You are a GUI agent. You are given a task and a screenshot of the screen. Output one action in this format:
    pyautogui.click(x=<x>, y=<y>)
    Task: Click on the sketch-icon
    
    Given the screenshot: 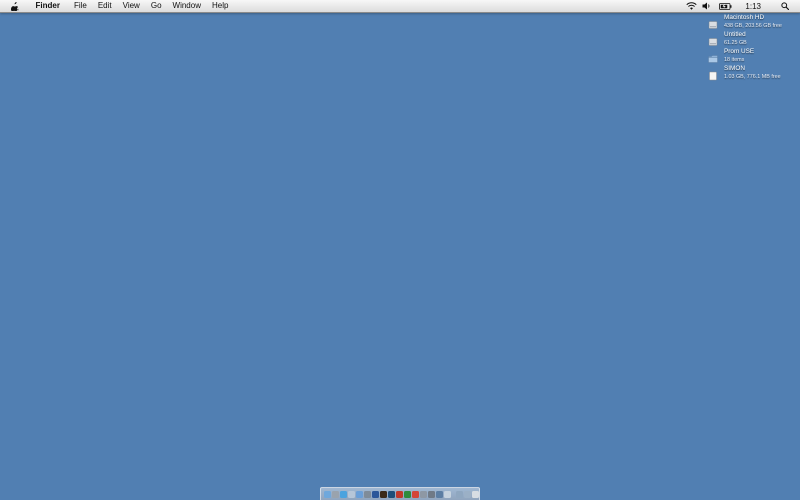 What is the action you would take?
    pyautogui.click(x=399, y=494)
    